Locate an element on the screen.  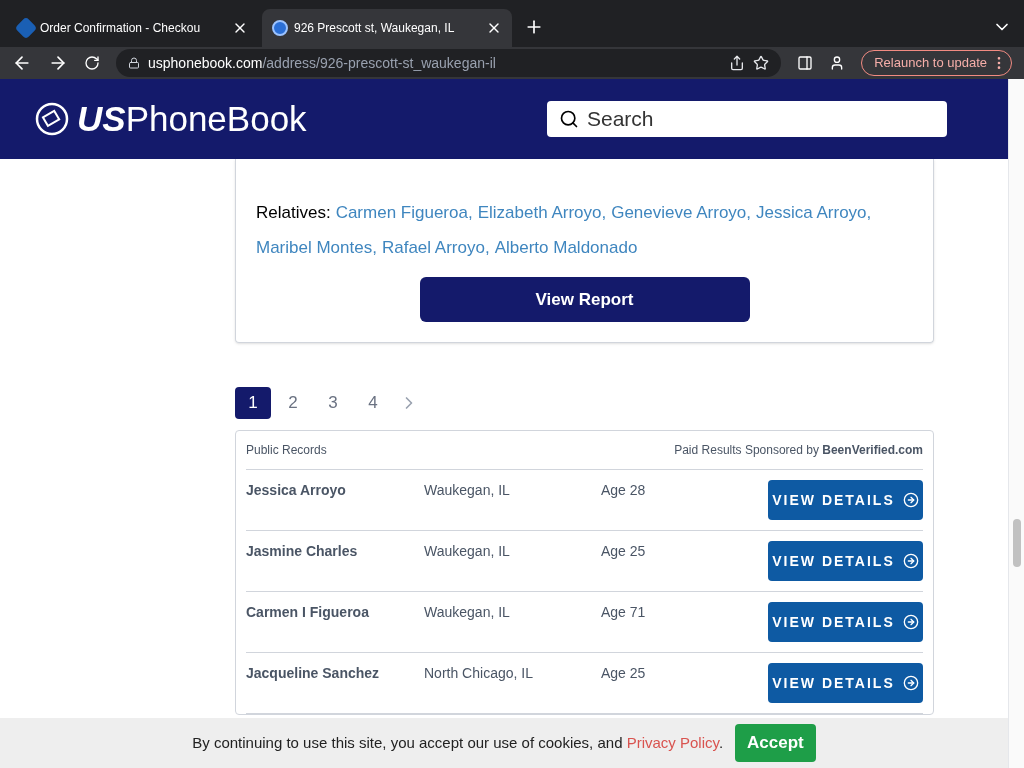
side-panel-icon is located at coordinates (805, 63).